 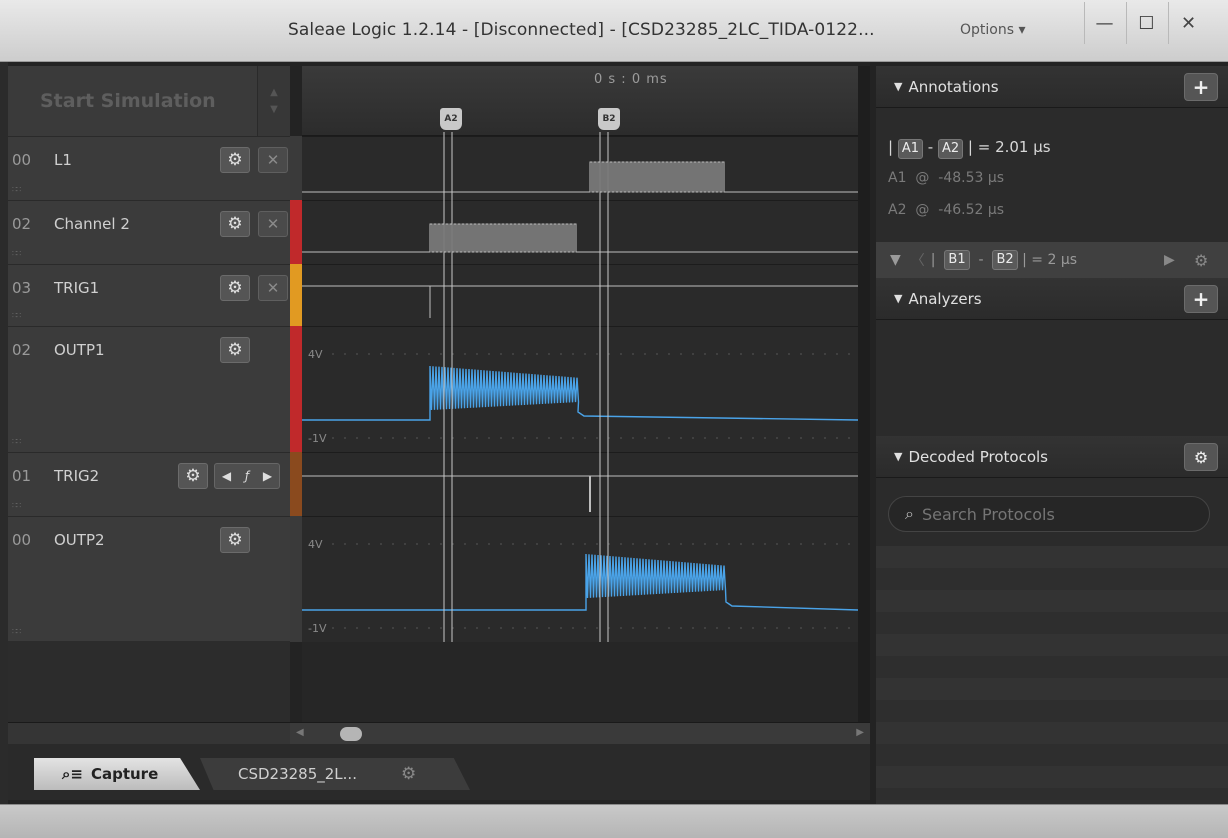 I want to click on add-annotation-button: +, so click(x=1201, y=87).